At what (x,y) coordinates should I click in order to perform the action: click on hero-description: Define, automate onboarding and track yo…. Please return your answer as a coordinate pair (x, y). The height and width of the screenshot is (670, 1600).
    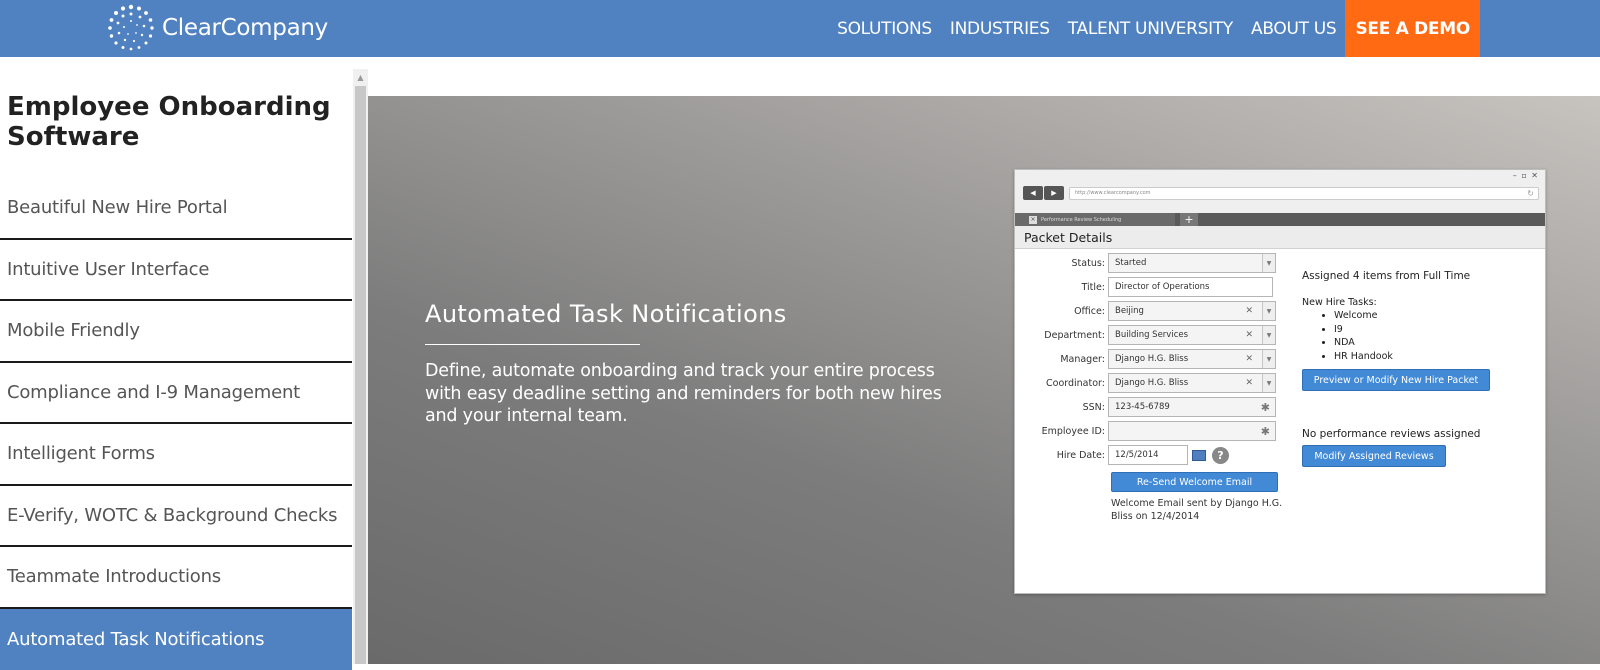
    Looking at the image, I should click on (690, 394).